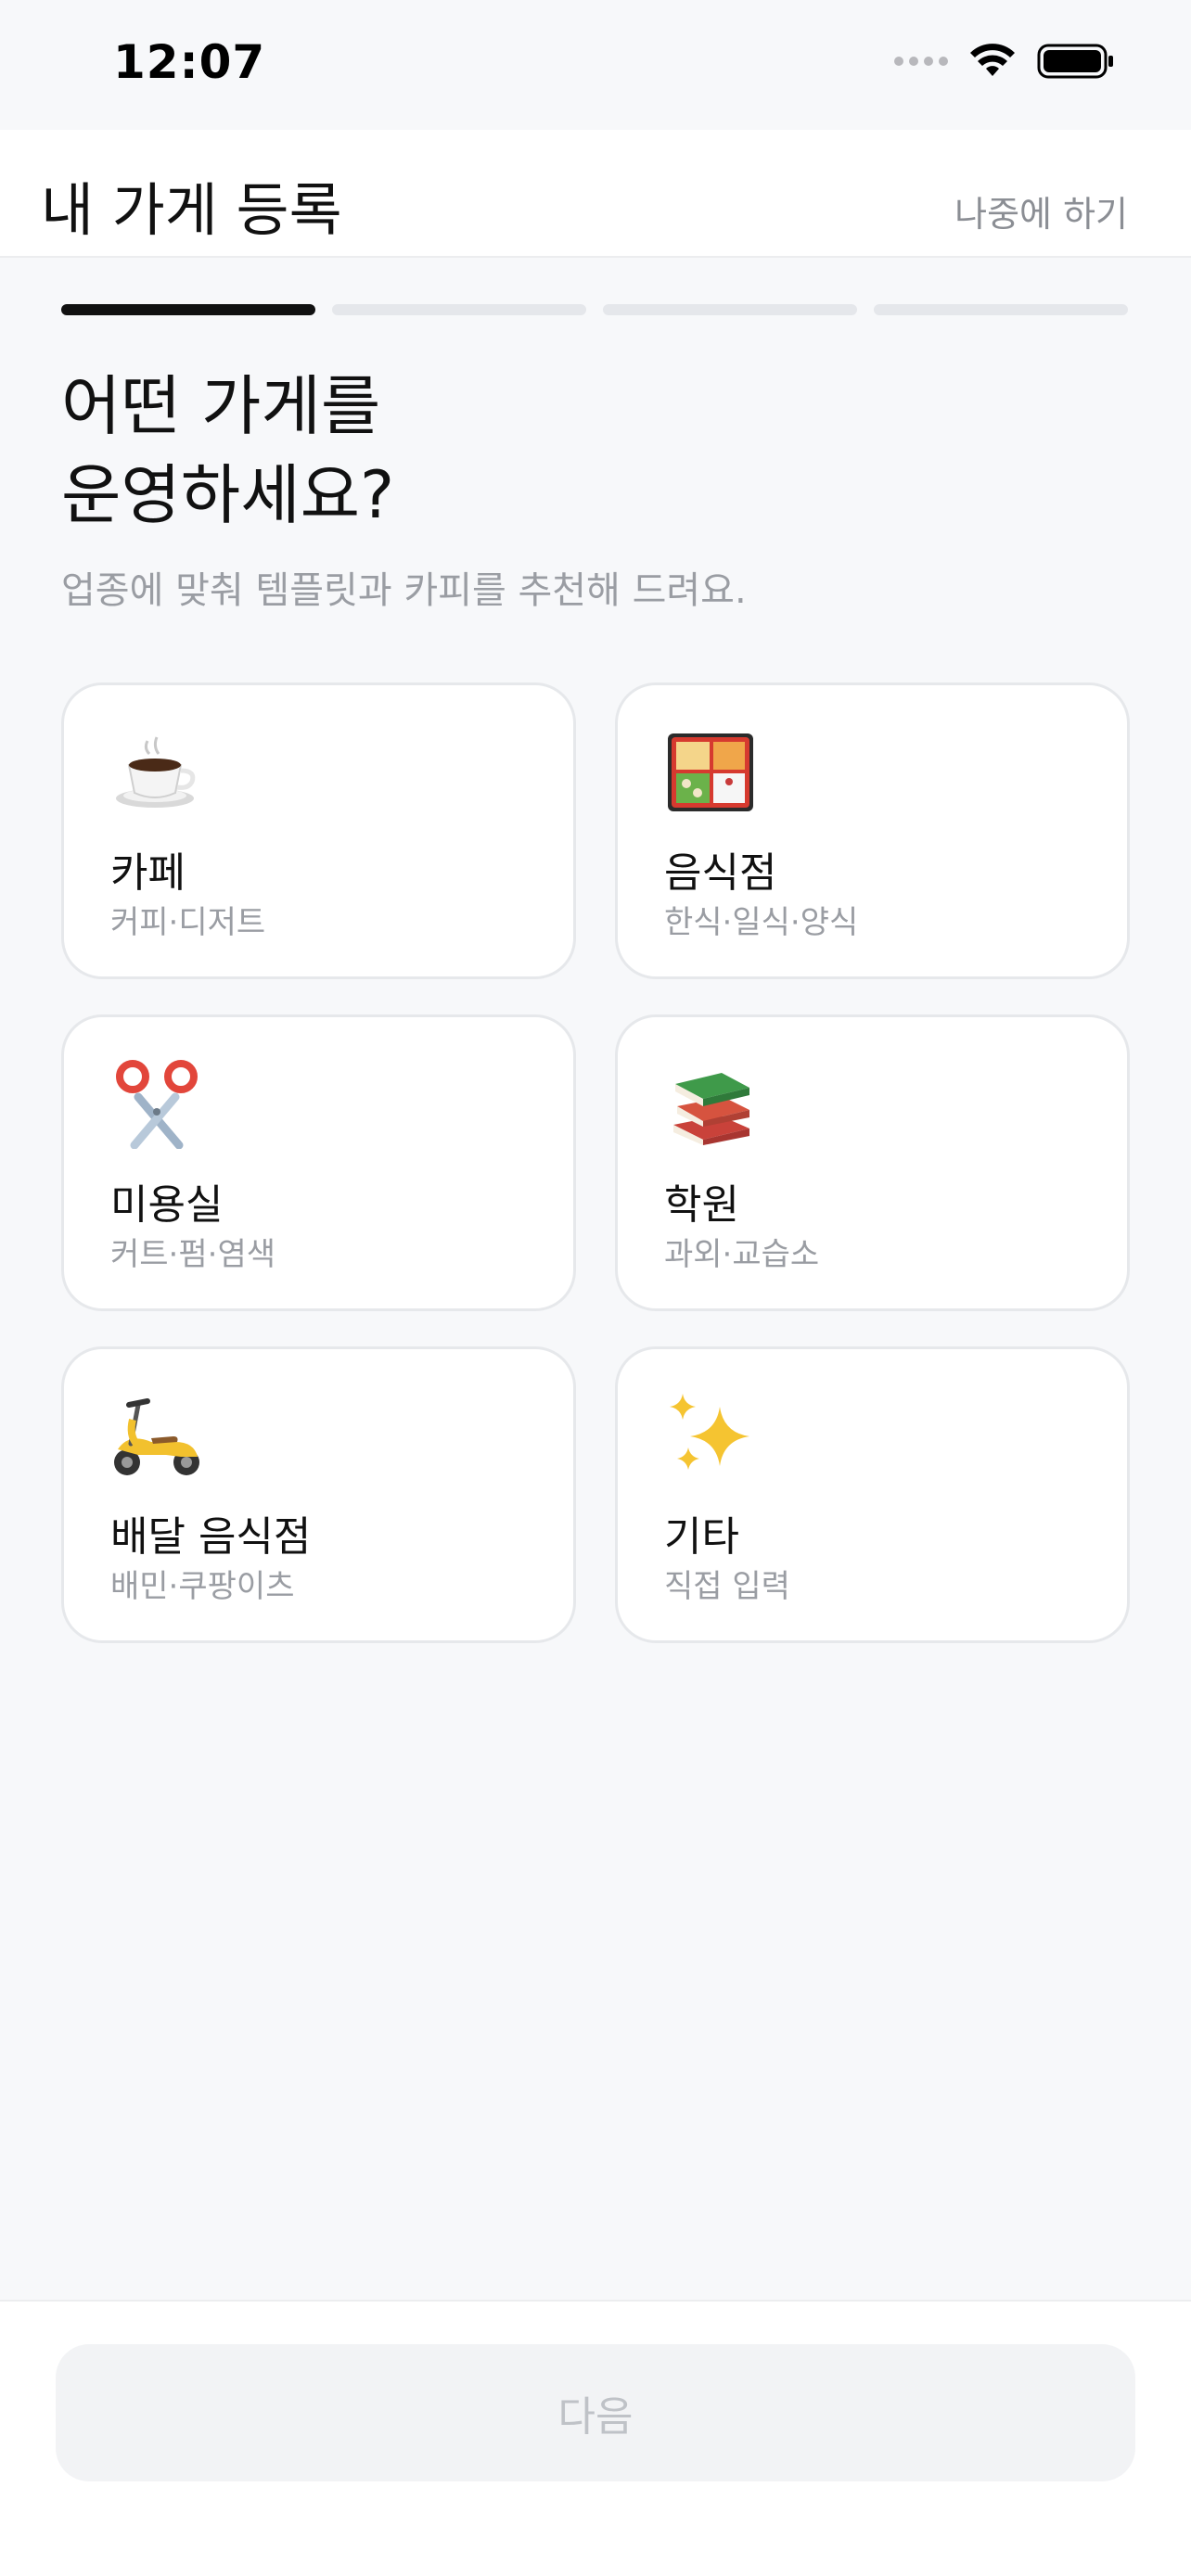 This screenshot has height=2576, width=1191. Describe the element at coordinates (992, 60) in the screenshot. I see `wifi-icon` at that location.